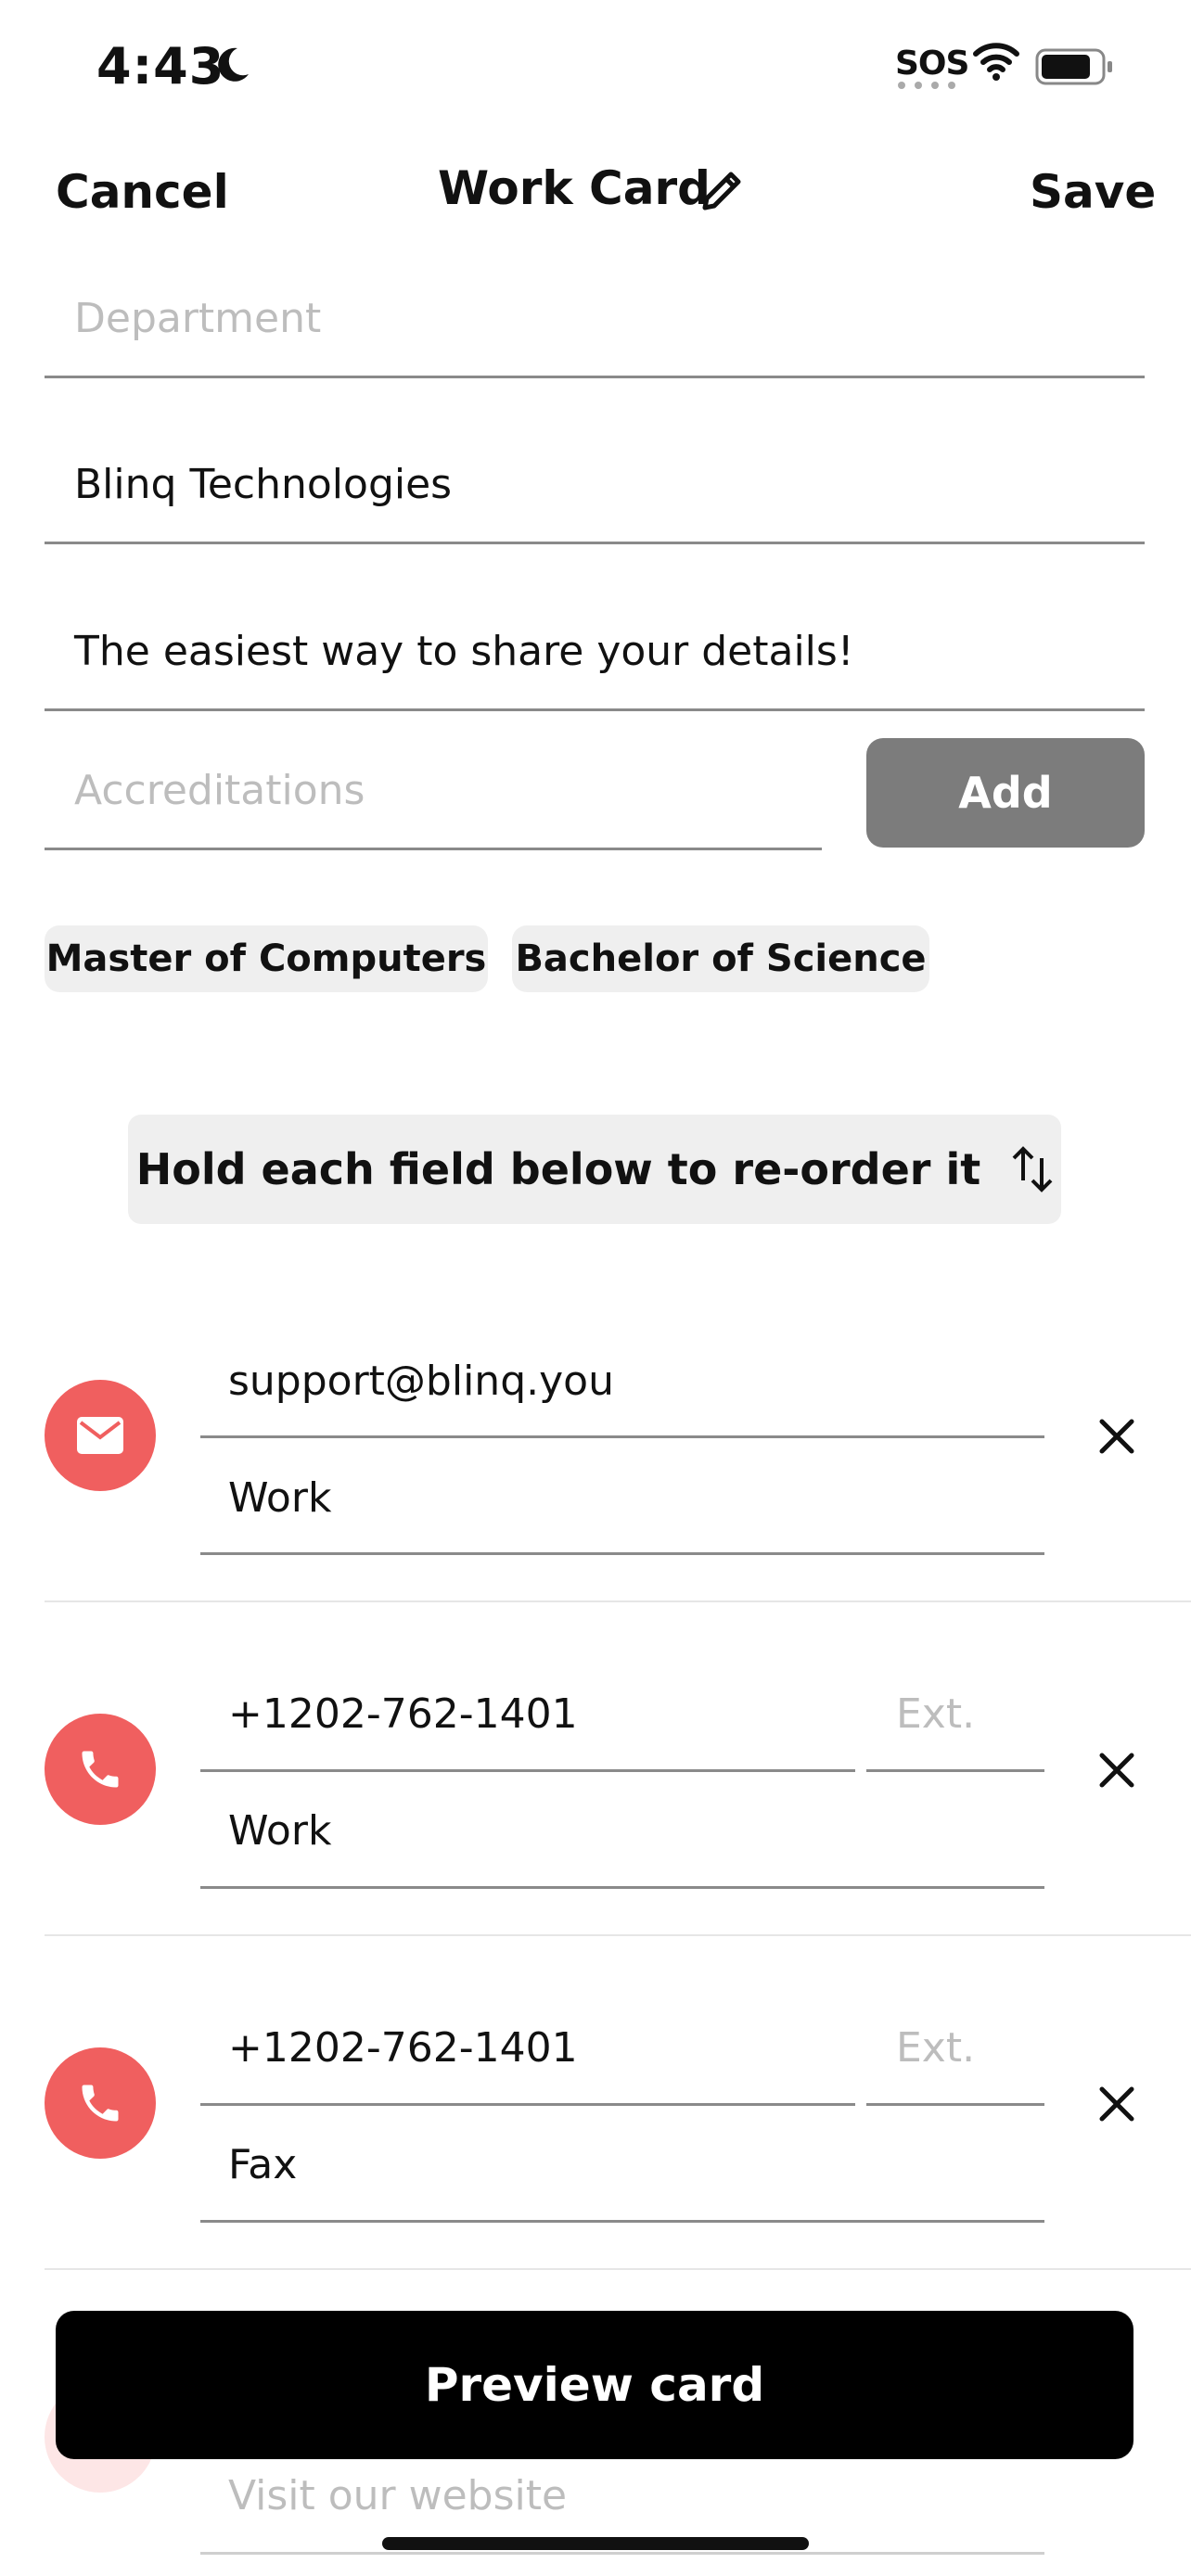 The width and height of the screenshot is (1191, 2576). What do you see at coordinates (926, 85) in the screenshot?
I see `signal-dots-icon` at bounding box center [926, 85].